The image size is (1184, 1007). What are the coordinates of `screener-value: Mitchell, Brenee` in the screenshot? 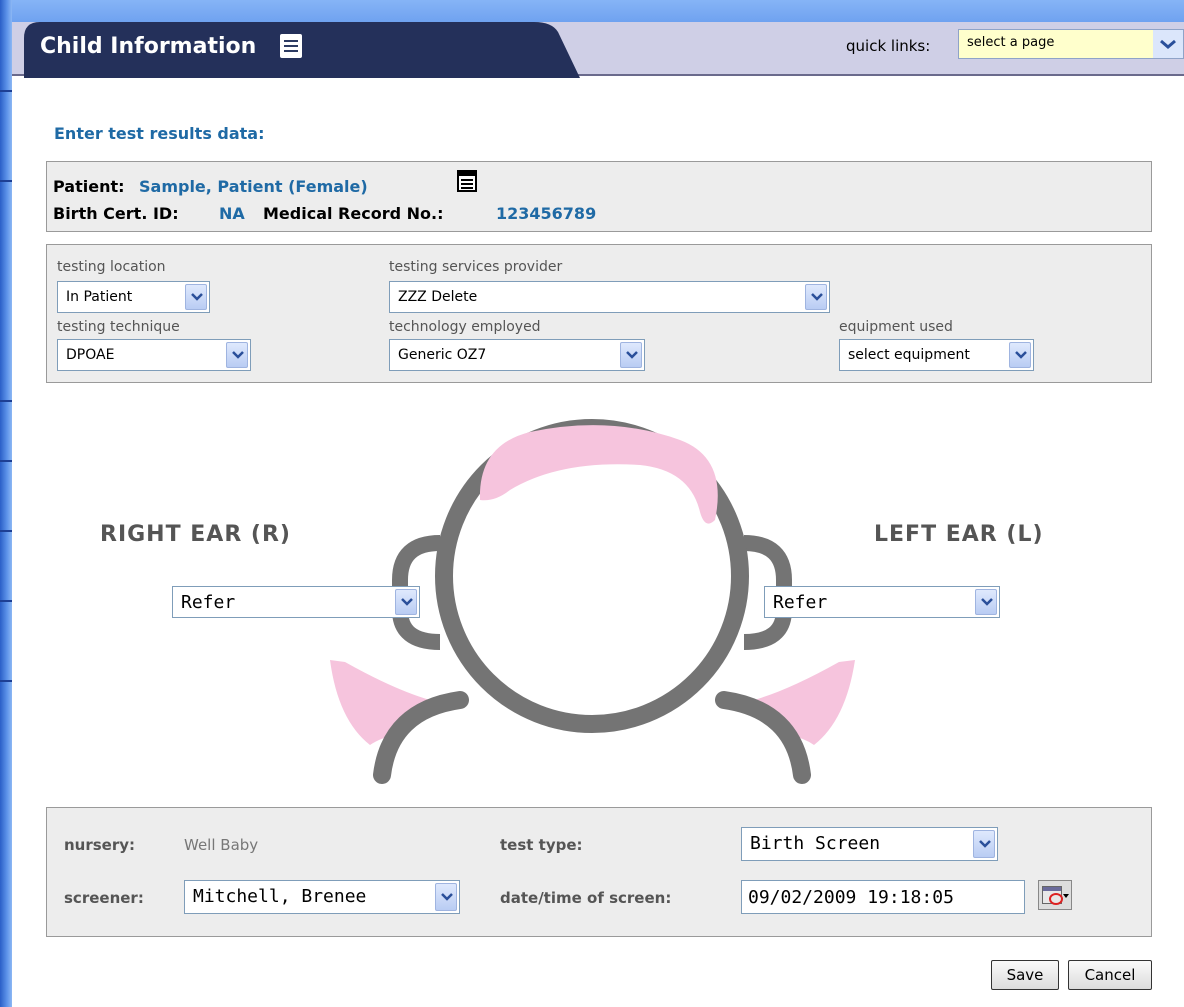 It's located at (280, 896).